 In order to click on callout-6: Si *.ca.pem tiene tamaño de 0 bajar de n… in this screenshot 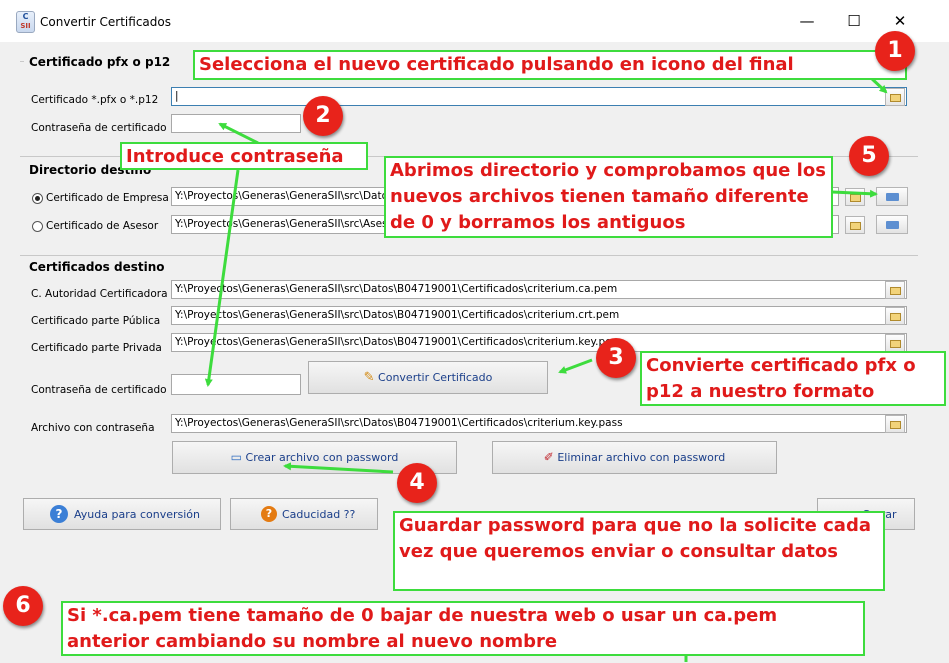, I will do `click(463, 628)`.